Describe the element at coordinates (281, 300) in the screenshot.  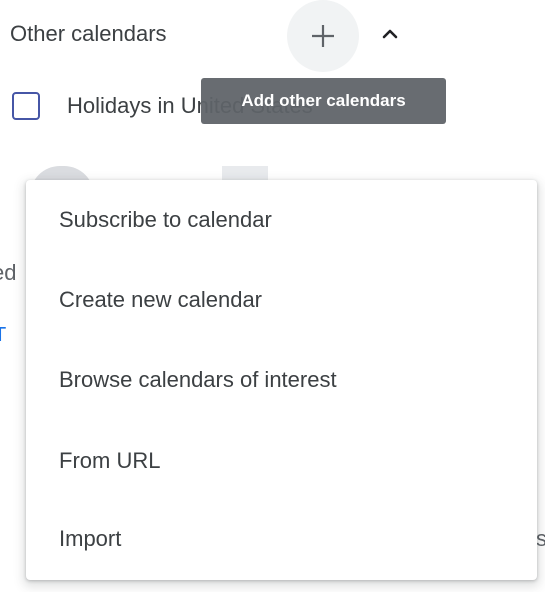
I see `menu-item-create-new-calendar: Create new calendar` at that location.